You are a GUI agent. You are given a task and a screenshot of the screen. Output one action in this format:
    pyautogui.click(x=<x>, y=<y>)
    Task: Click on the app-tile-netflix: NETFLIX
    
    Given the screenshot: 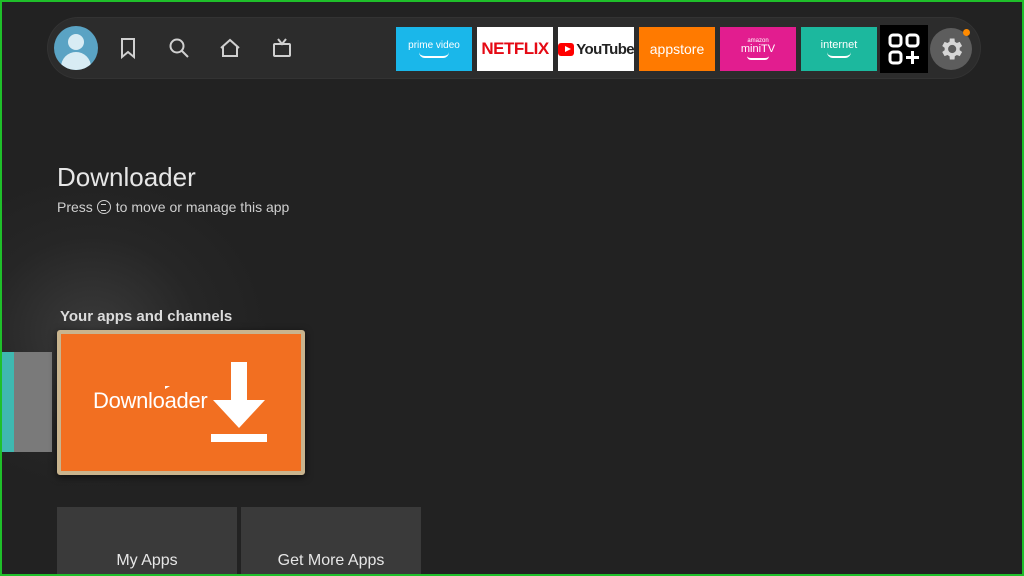 What is the action you would take?
    pyautogui.click(x=515, y=49)
    